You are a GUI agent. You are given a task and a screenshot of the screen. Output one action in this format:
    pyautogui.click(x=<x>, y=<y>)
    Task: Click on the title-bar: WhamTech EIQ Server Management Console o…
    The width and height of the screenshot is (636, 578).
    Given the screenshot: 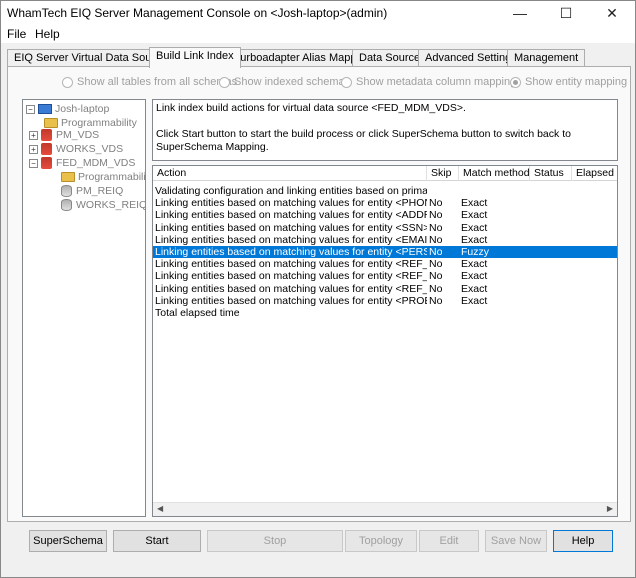 What is the action you would take?
    pyautogui.click(x=318, y=13)
    